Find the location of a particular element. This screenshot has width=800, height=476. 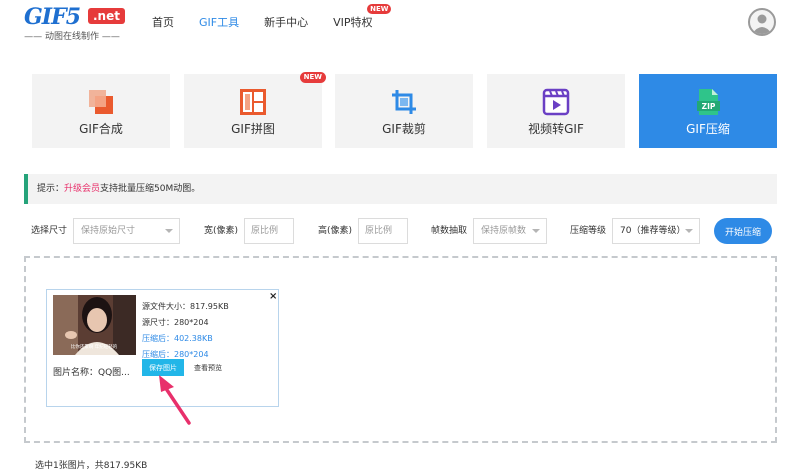

user-avatar-icon is located at coordinates (762, 22).